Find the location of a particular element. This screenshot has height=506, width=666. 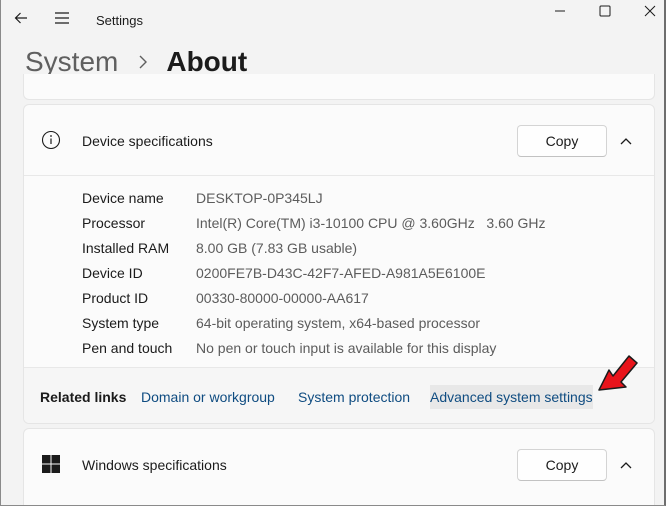

minimize-icon is located at coordinates (560, 13).